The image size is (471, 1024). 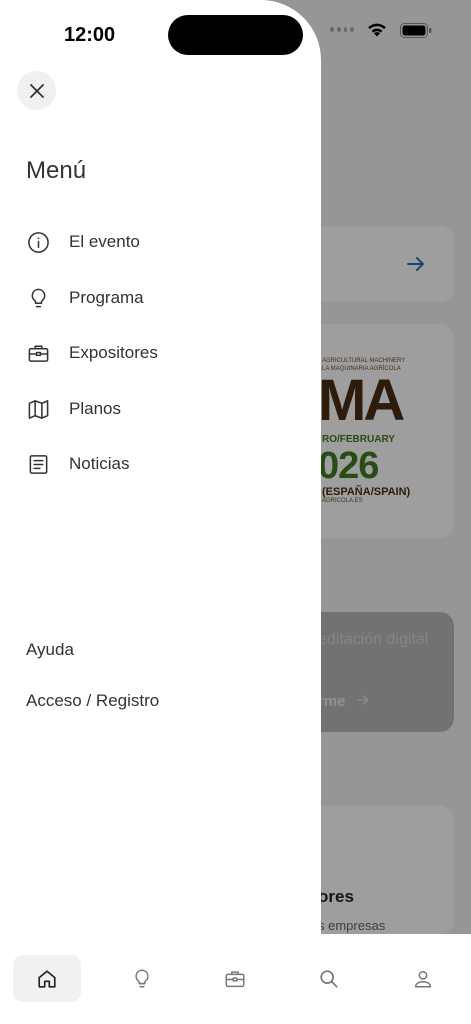 I want to click on menu-item-news: Noticias, so click(x=77, y=464).